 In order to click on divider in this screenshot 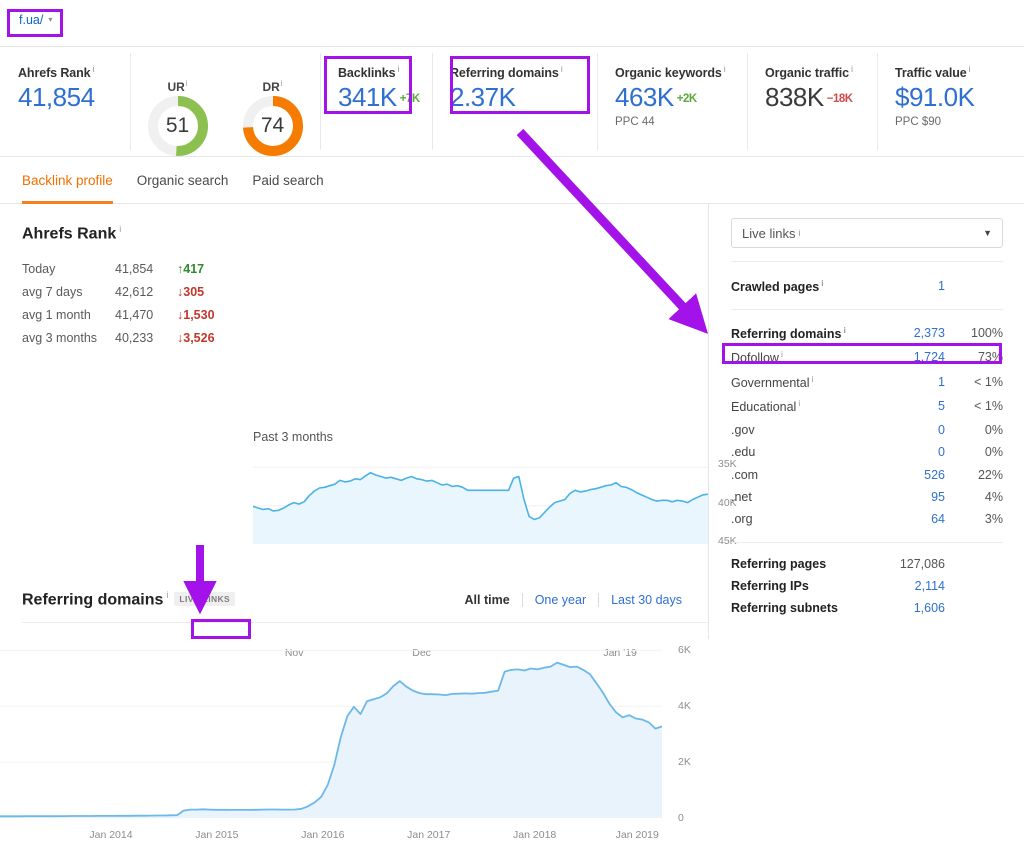, I will do `click(867, 542)`.